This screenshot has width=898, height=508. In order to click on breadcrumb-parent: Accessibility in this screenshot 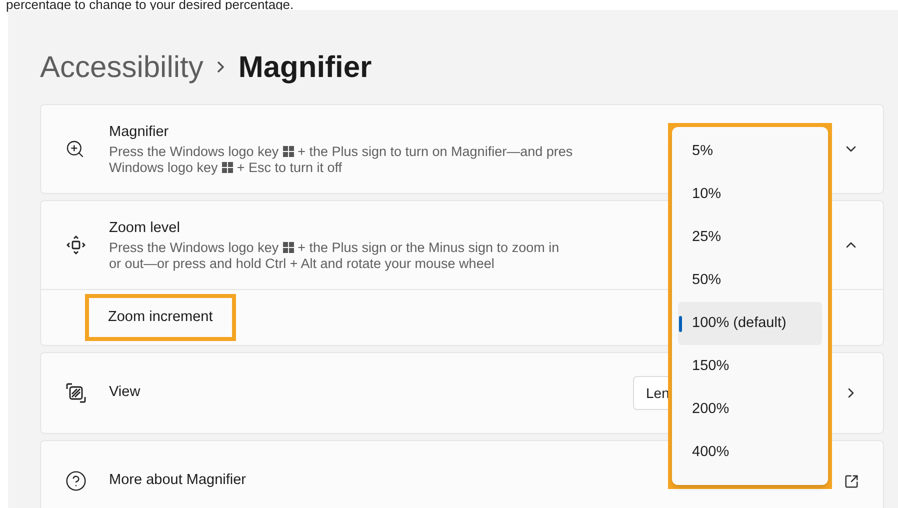, I will do `click(122, 67)`.